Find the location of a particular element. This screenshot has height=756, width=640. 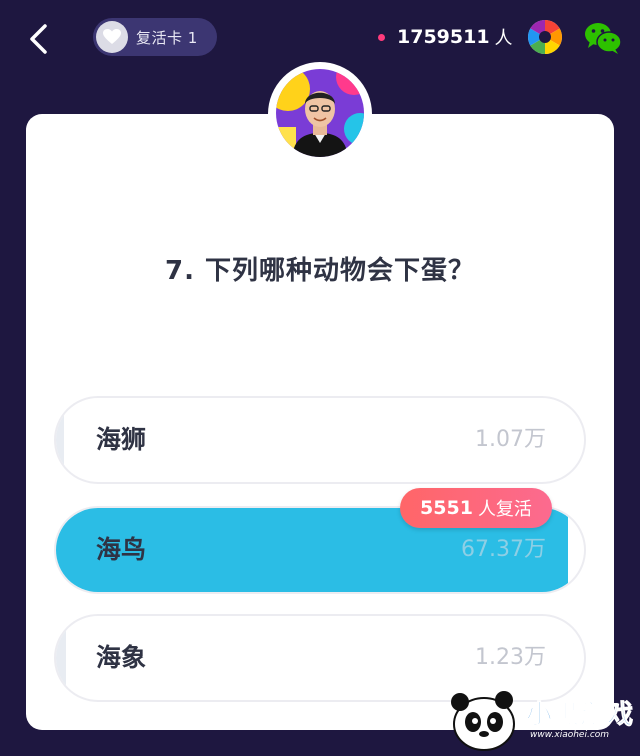

option-1-label: 海鸟 is located at coordinates (121, 549).